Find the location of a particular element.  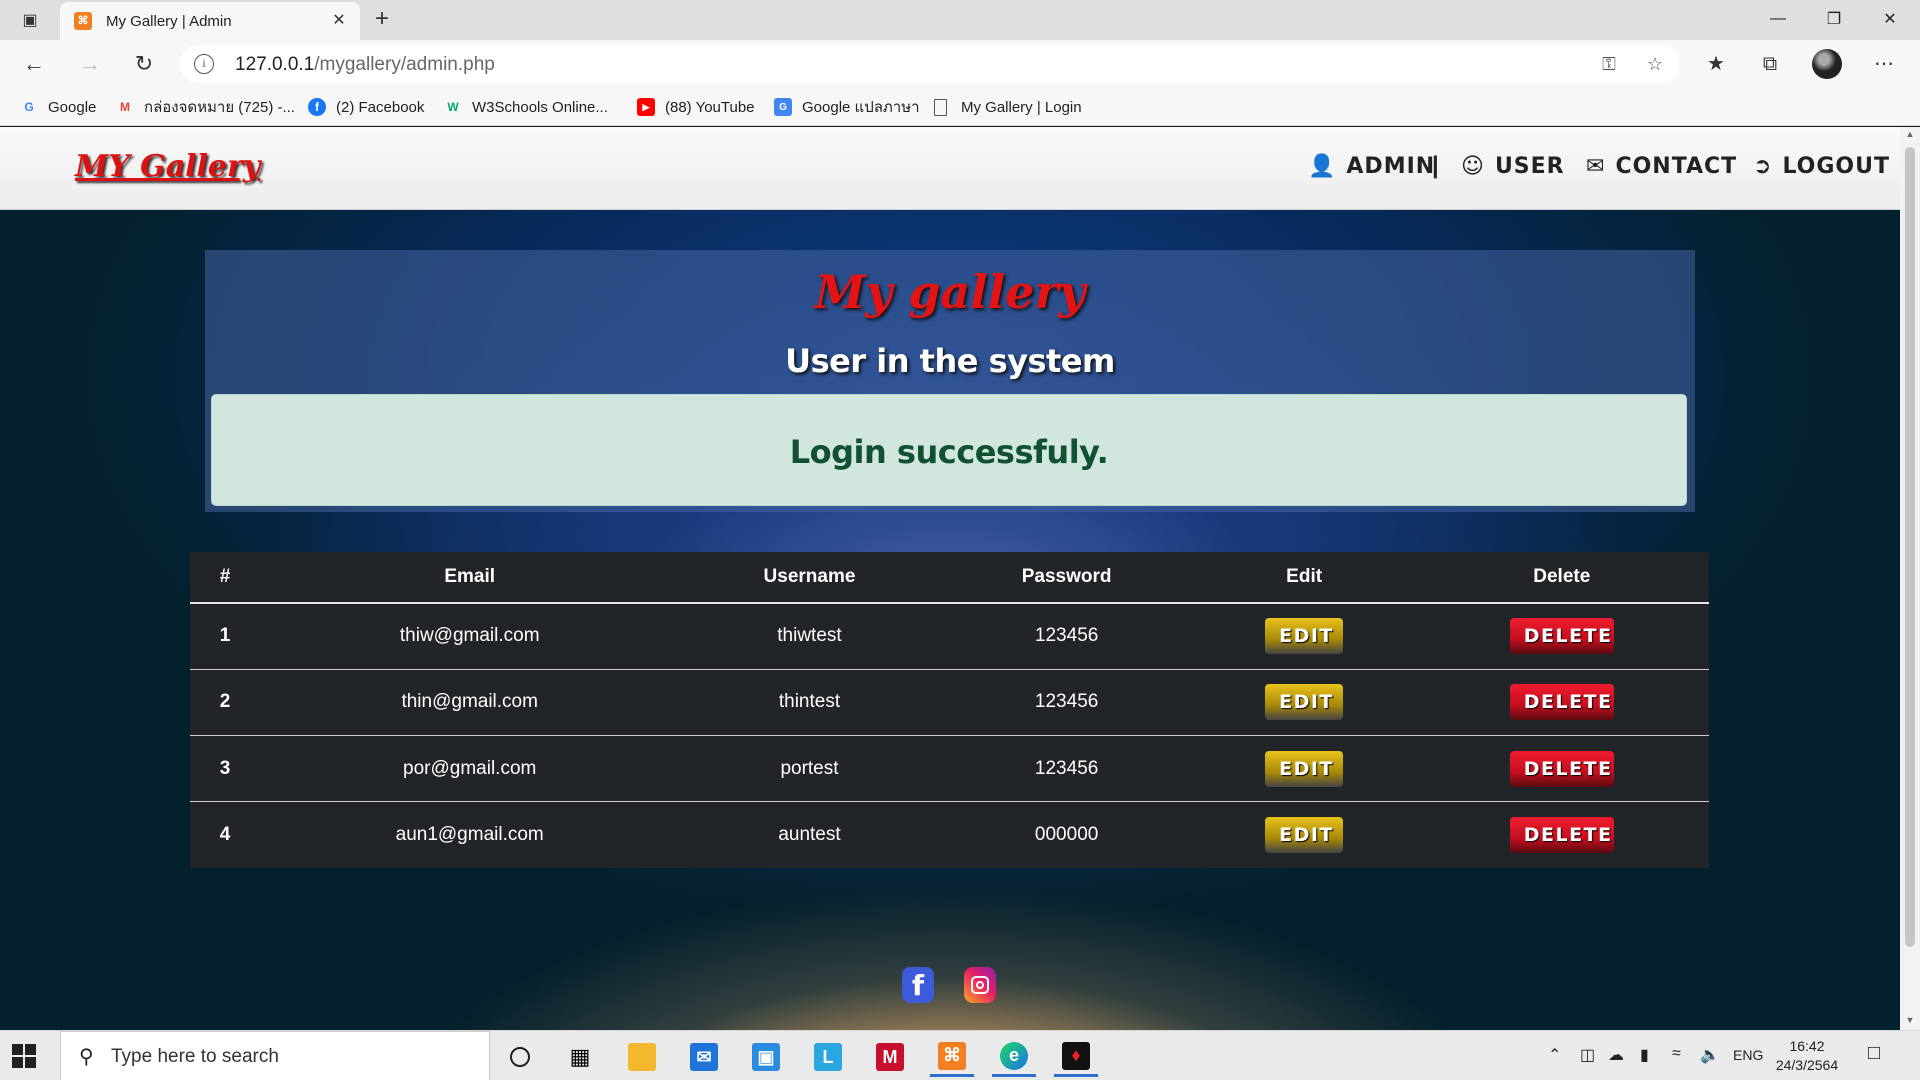

youtube-icon: ▶ is located at coordinates (646, 107).